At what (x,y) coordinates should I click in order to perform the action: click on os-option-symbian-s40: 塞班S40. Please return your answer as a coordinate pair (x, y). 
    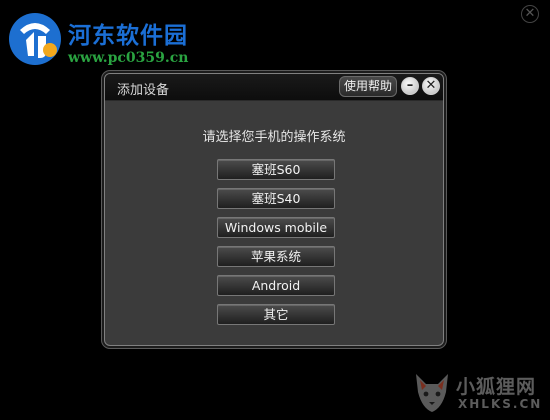
    Looking at the image, I should click on (276, 198).